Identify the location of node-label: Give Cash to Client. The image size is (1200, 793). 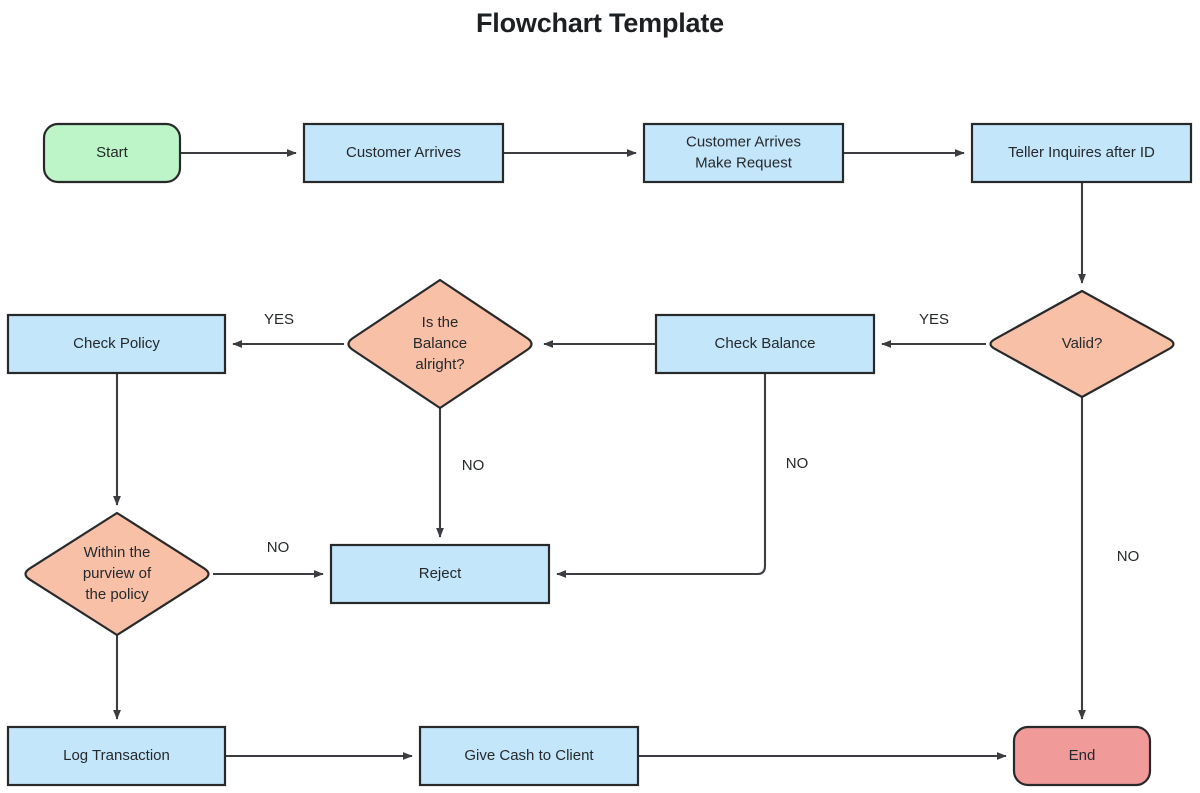
(529, 755).